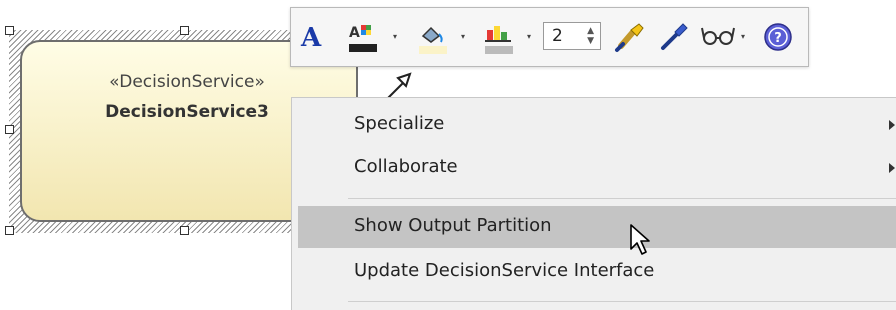 The width and height of the screenshot is (896, 310). Describe the element at coordinates (597, 227) in the screenshot. I see `menu-item-show-output-partition: Show Output Partition` at that location.